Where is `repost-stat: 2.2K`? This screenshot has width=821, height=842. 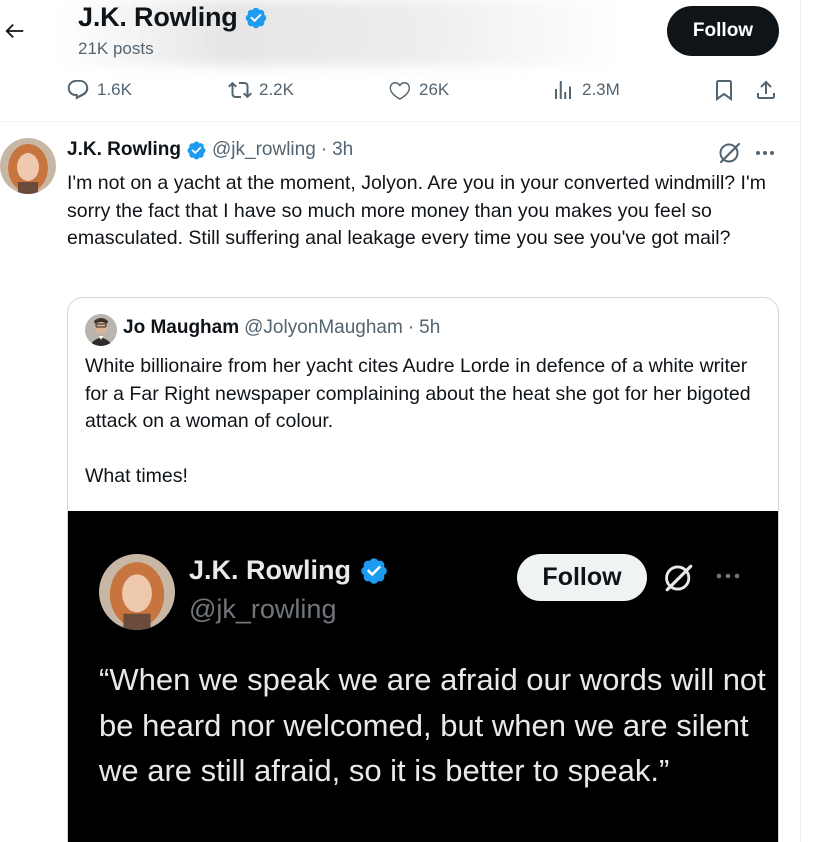
repost-stat: 2.2K is located at coordinates (261, 90).